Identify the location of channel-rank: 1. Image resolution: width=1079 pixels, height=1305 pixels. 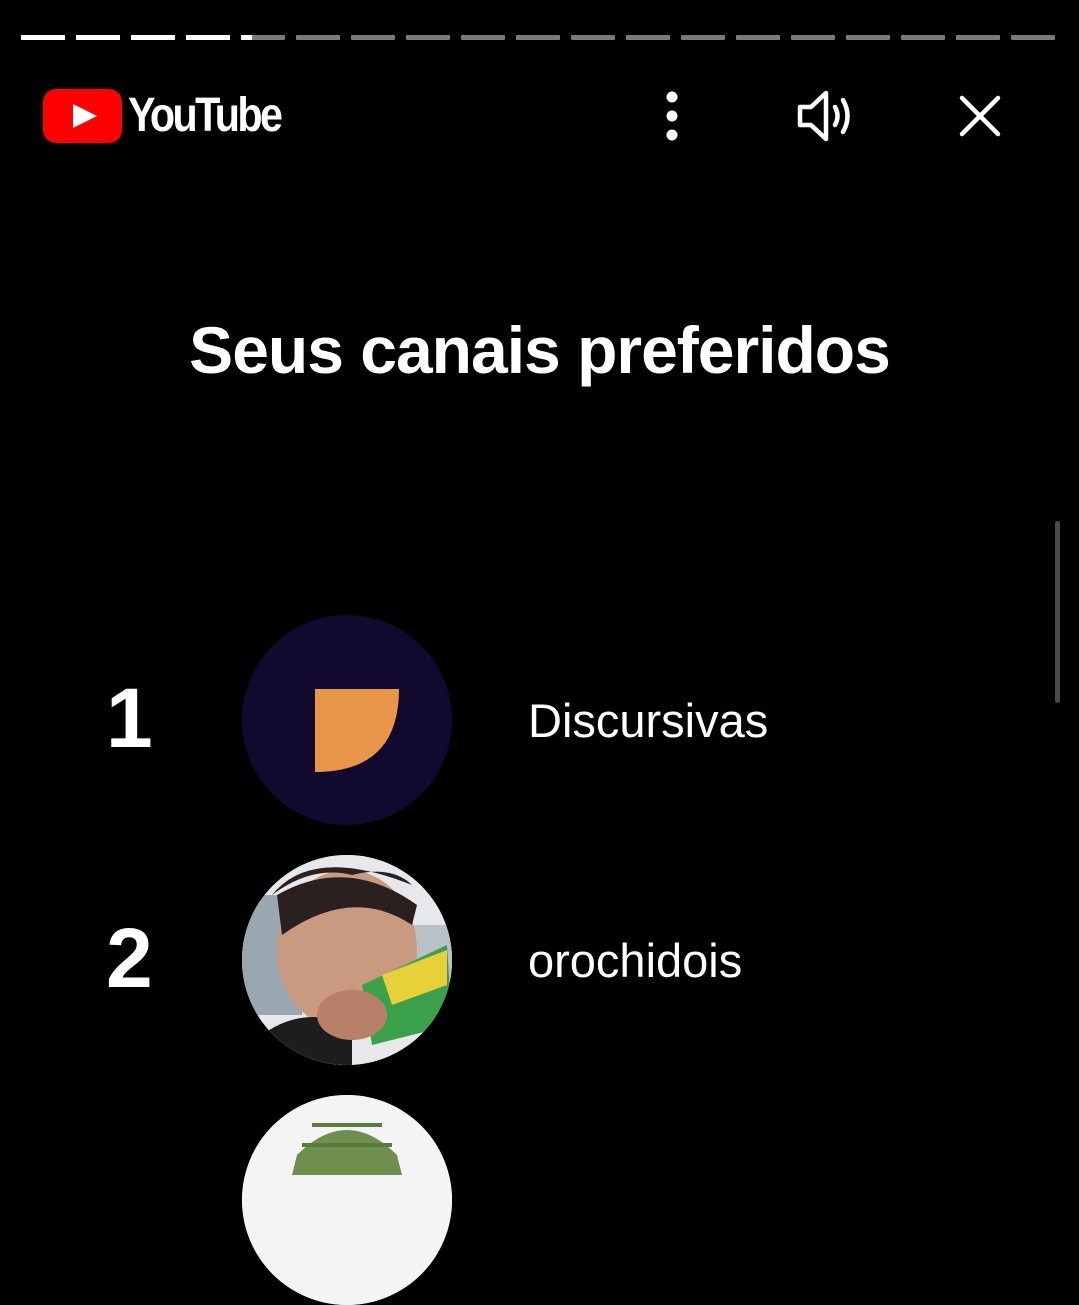
(129, 718).